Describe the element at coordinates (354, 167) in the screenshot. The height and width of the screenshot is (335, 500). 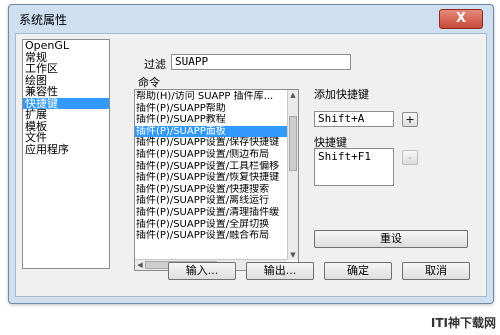
I see `shortcut-list: Shift+F1` at that location.